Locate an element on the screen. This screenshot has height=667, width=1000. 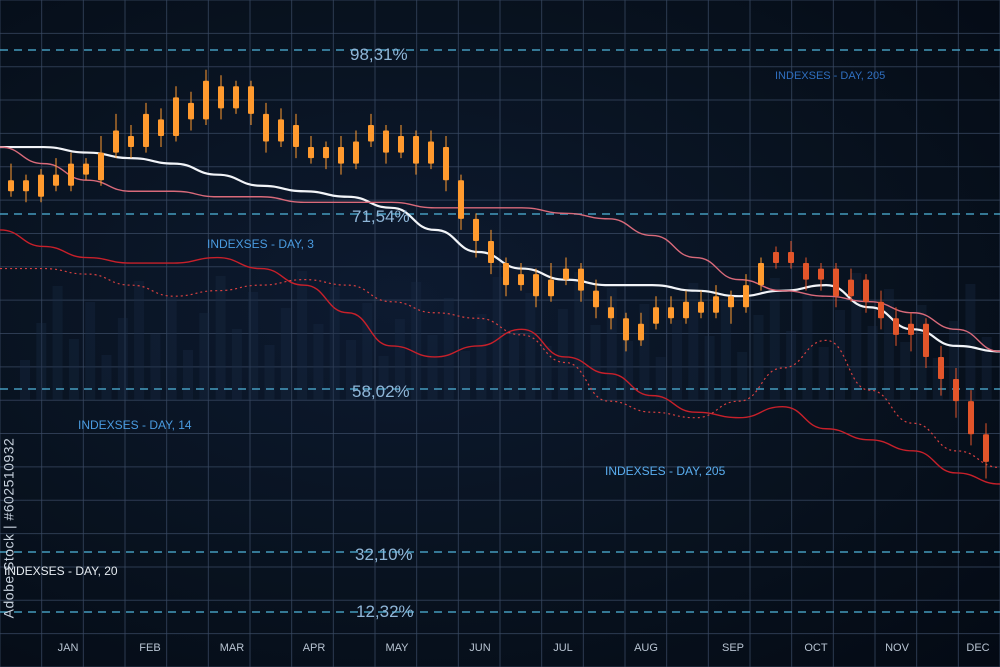
month-label-mar: MAR is located at coordinates (232, 648).